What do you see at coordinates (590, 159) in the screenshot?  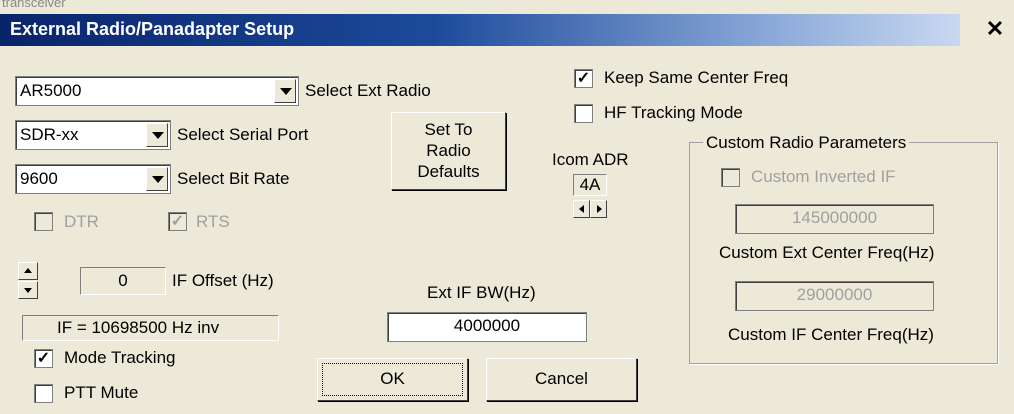 I see `icom-adr-label: Icom ADR` at bounding box center [590, 159].